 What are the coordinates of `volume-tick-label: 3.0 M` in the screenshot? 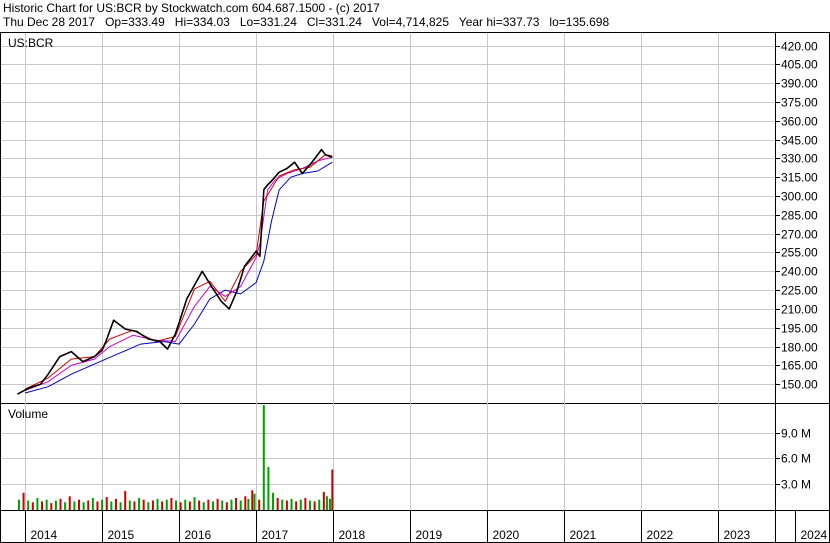 It's located at (796, 485).